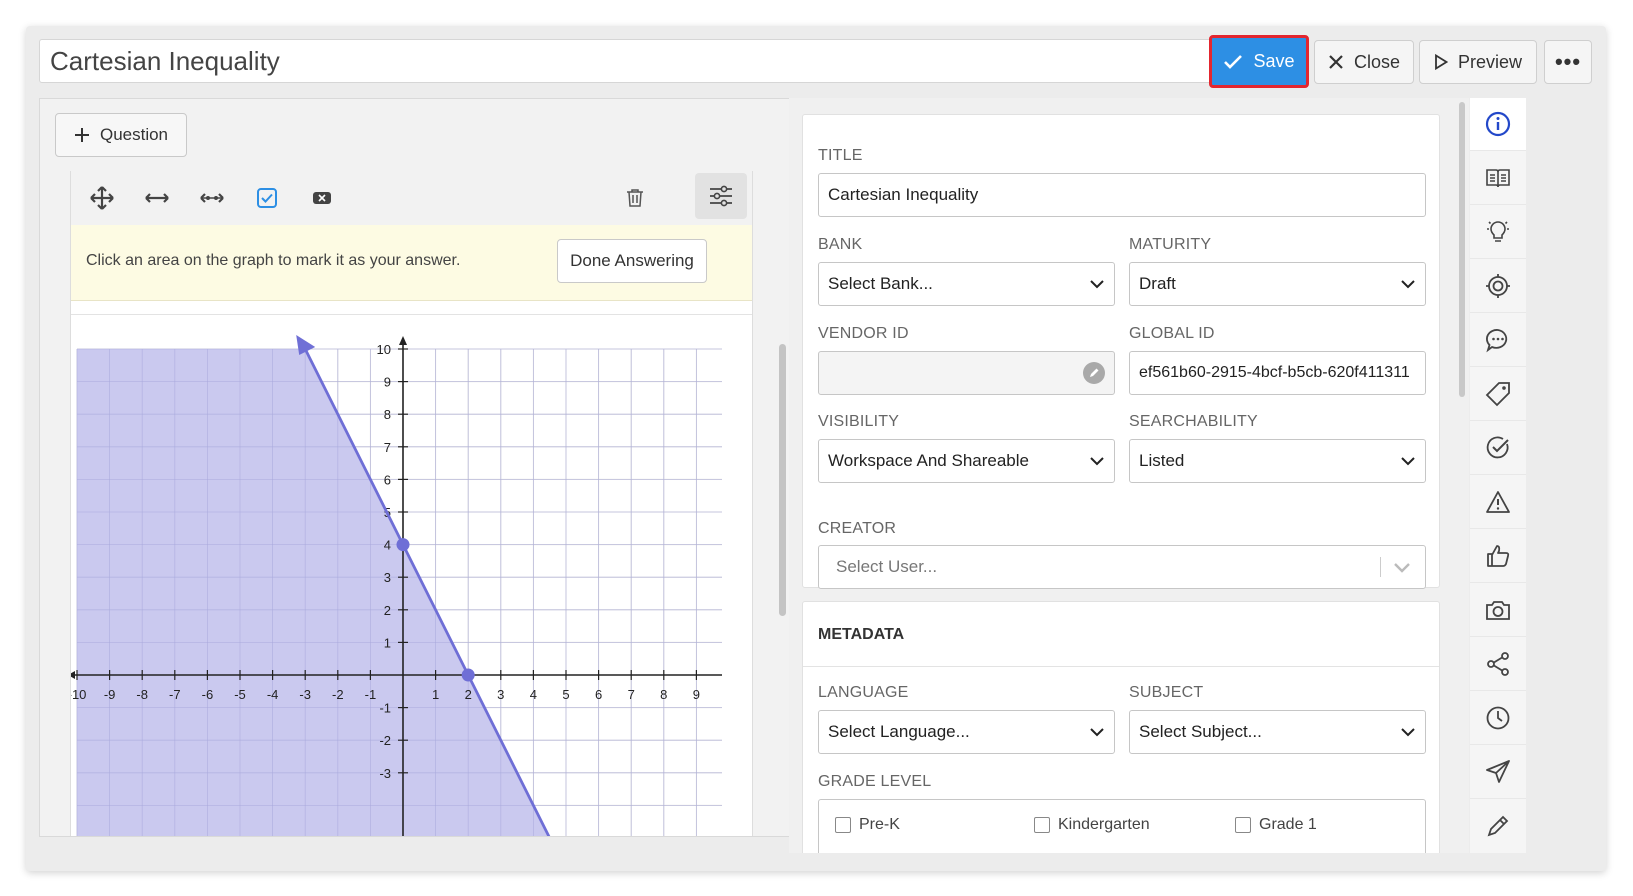 This screenshot has width=1633, height=896. I want to click on edit-pencil-icon, so click(1094, 373).